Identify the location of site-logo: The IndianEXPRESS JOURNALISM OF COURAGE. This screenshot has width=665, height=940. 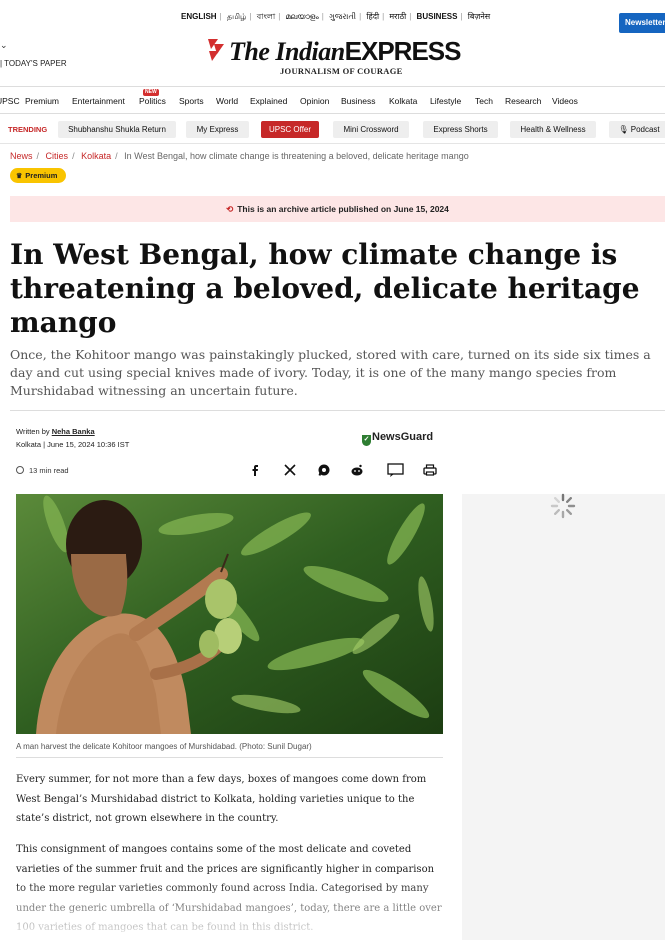
(340, 56).